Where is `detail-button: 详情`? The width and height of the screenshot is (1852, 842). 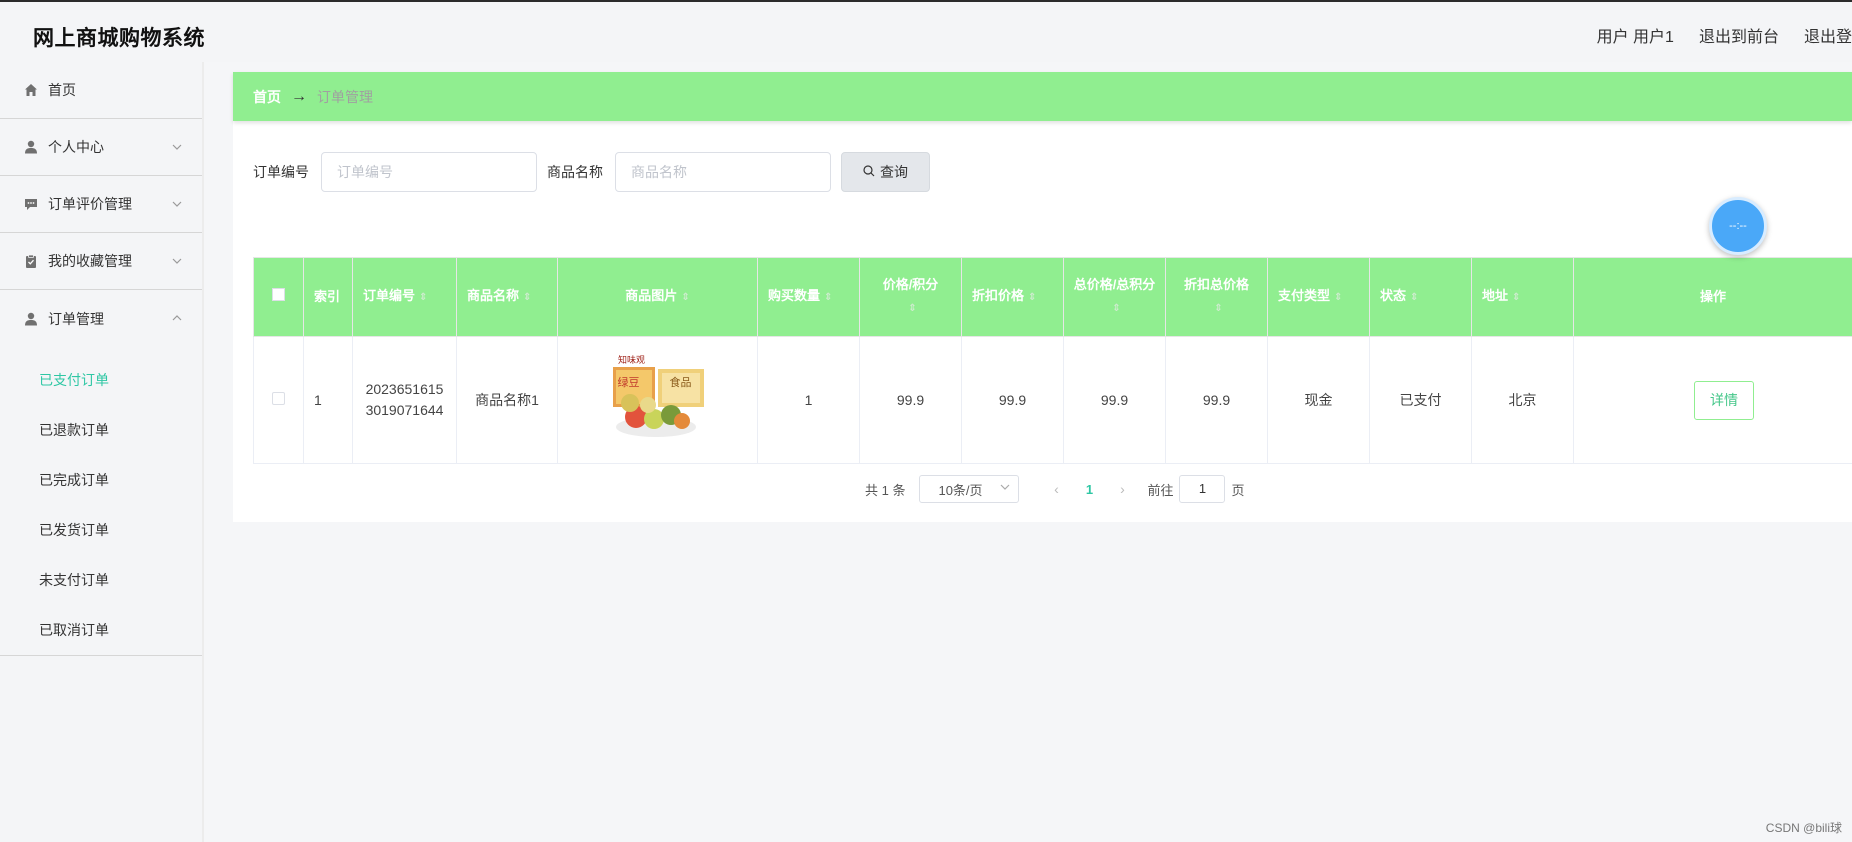 detail-button: 详情 is located at coordinates (1724, 400).